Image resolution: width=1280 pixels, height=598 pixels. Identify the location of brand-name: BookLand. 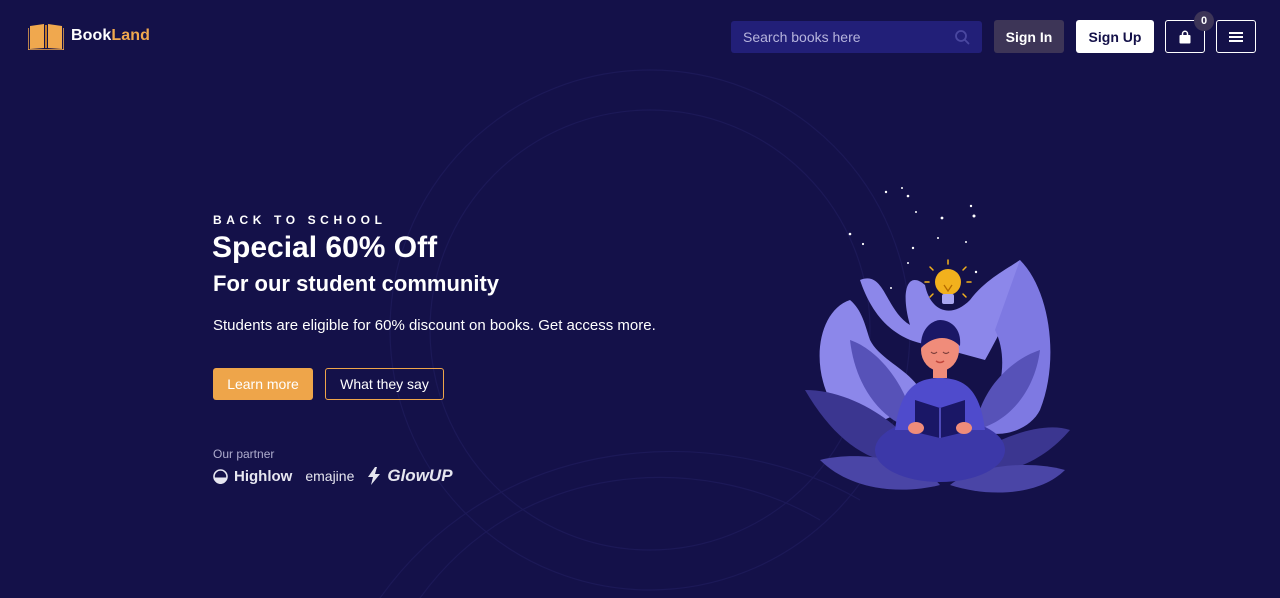
(110, 36).